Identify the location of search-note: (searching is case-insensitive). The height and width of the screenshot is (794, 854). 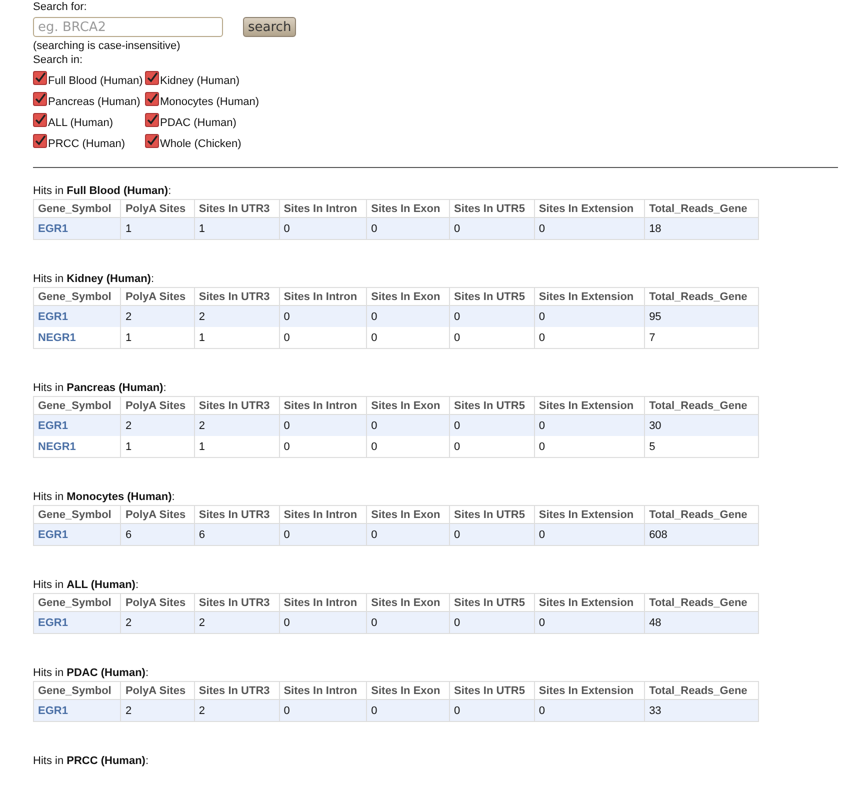
(107, 46).